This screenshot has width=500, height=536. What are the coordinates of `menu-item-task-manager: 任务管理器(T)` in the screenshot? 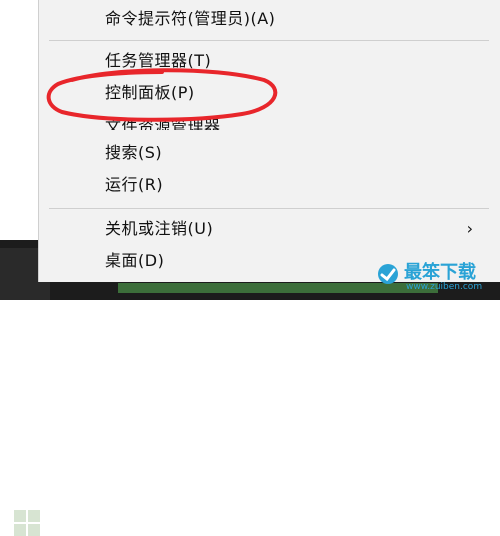 It's located at (269, 61).